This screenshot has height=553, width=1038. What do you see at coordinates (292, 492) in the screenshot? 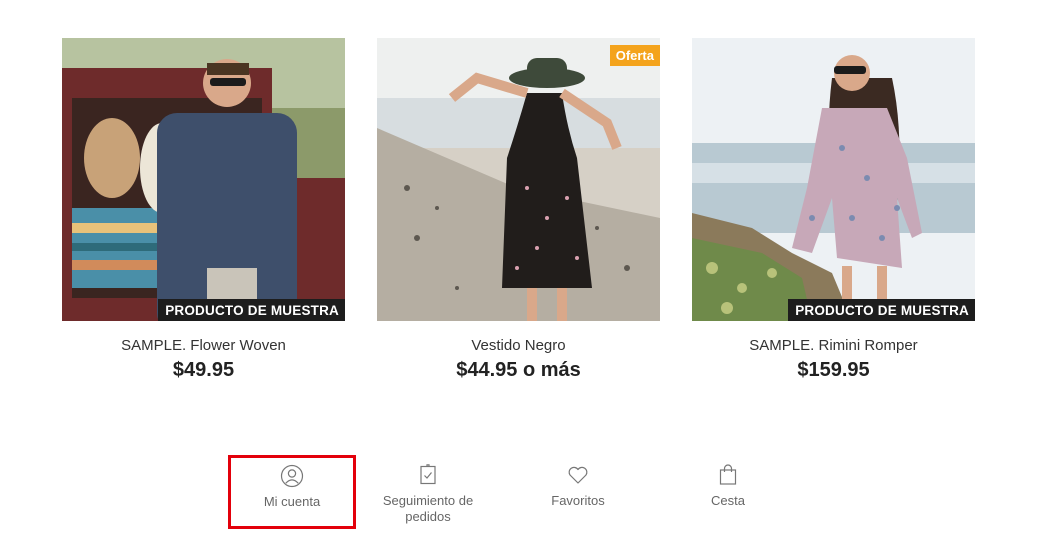
I see `nav-item-mi-cuenta: Mi cuenta` at bounding box center [292, 492].